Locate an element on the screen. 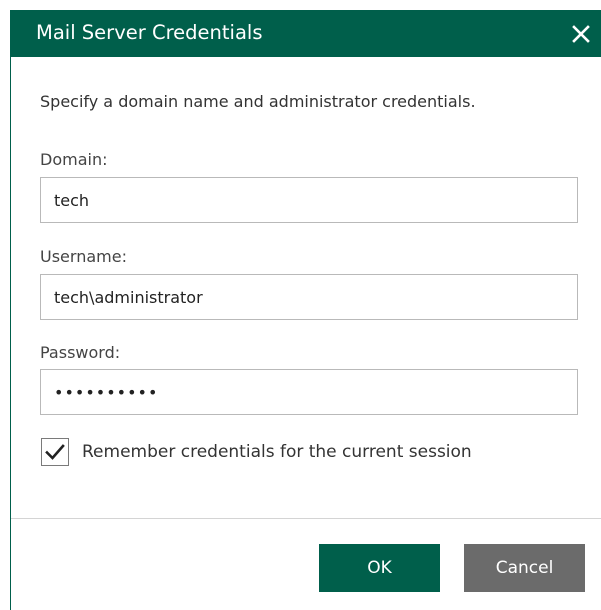 The height and width of the screenshot is (610, 601). username-label: Username: is located at coordinates (83, 256).